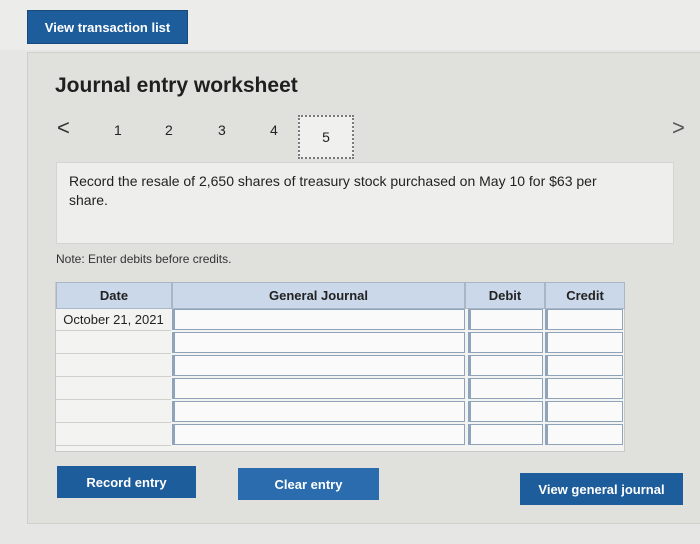 The height and width of the screenshot is (544, 700). I want to click on clear-entry-button: Clear entry, so click(308, 484).